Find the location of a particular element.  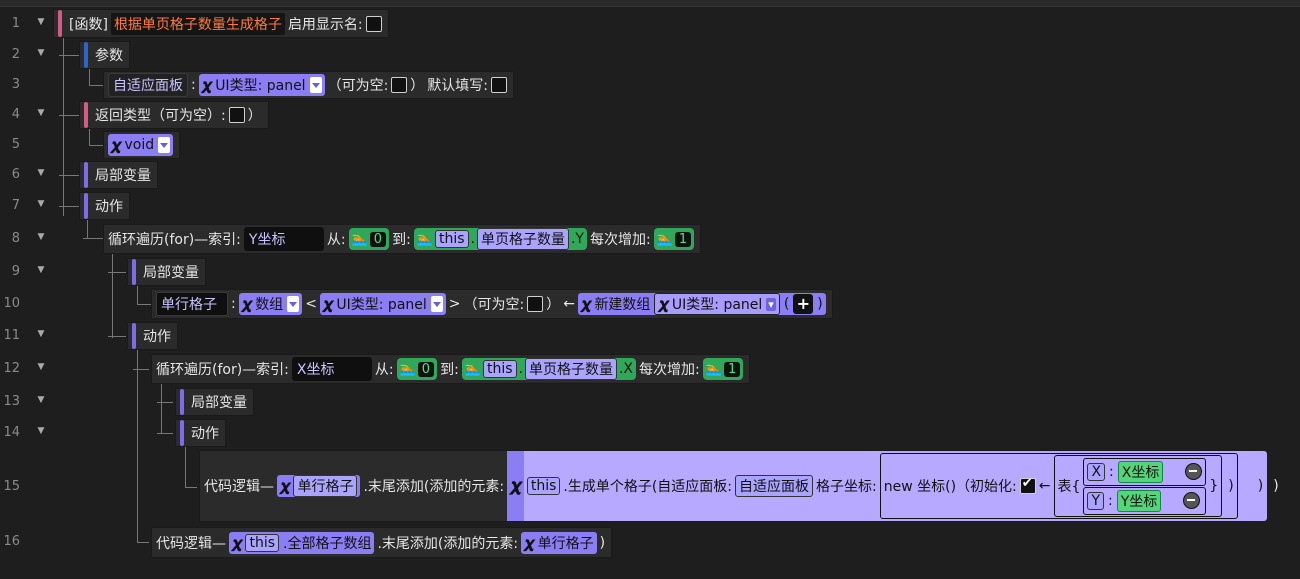

table-block: 表{ X : X坐标 Y : Y坐标} is located at coordinates (1138, 486).